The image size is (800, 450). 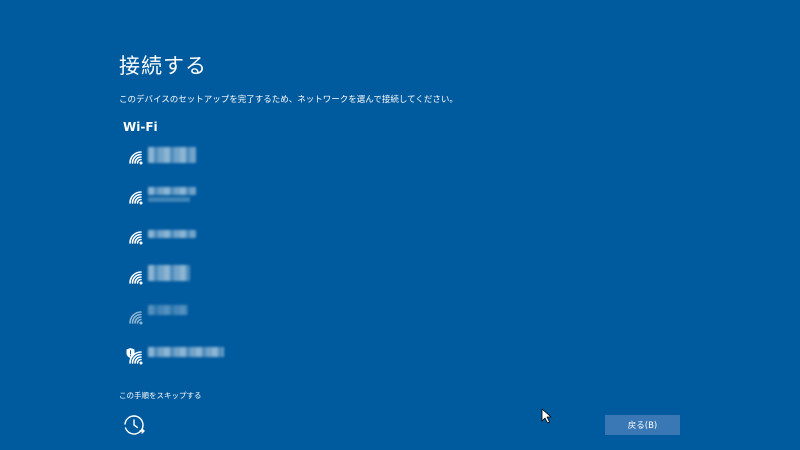 What do you see at coordinates (140, 127) in the screenshot?
I see `wifi-section-heading: Wi-Fi` at bounding box center [140, 127].